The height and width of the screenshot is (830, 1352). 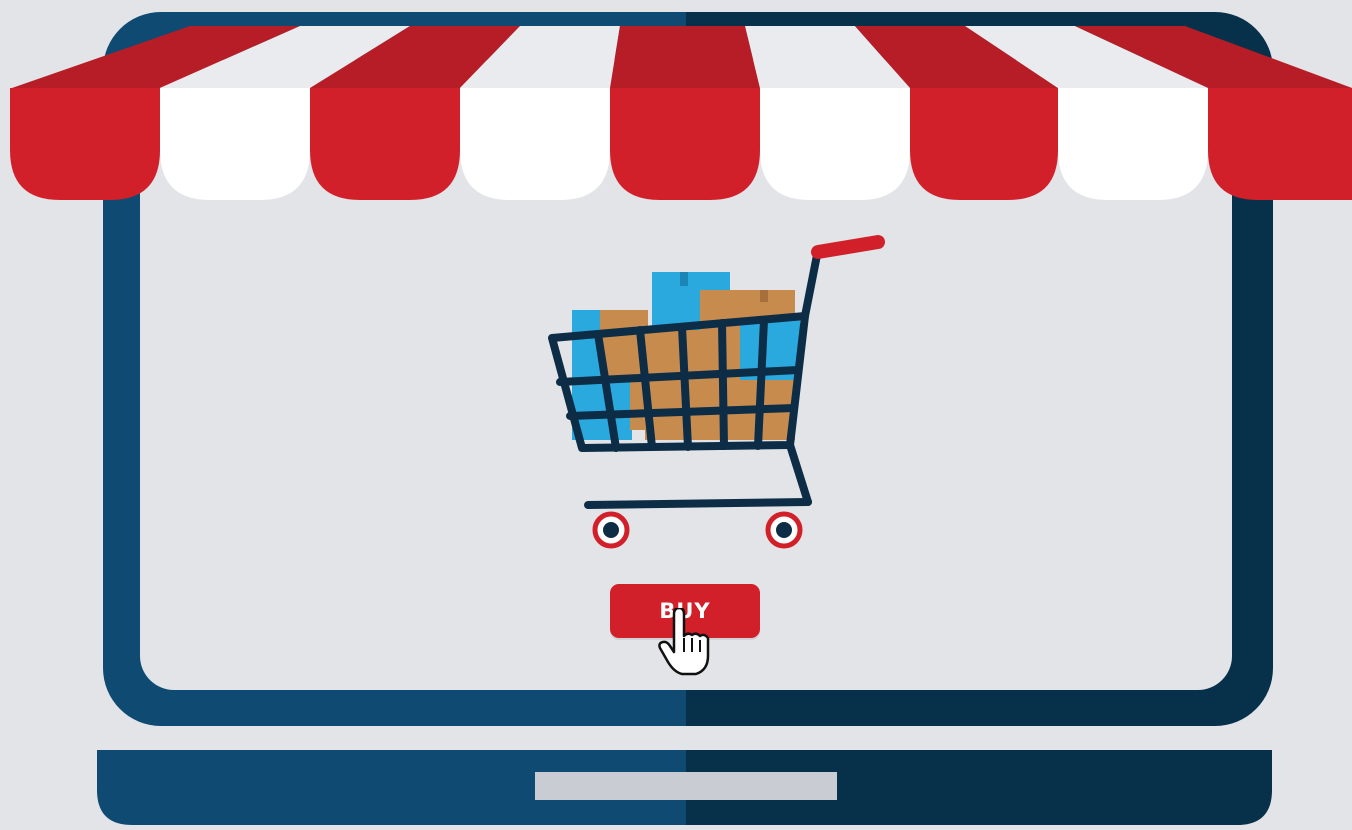 I want to click on hand-pointer-icon, so click(x=684, y=642).